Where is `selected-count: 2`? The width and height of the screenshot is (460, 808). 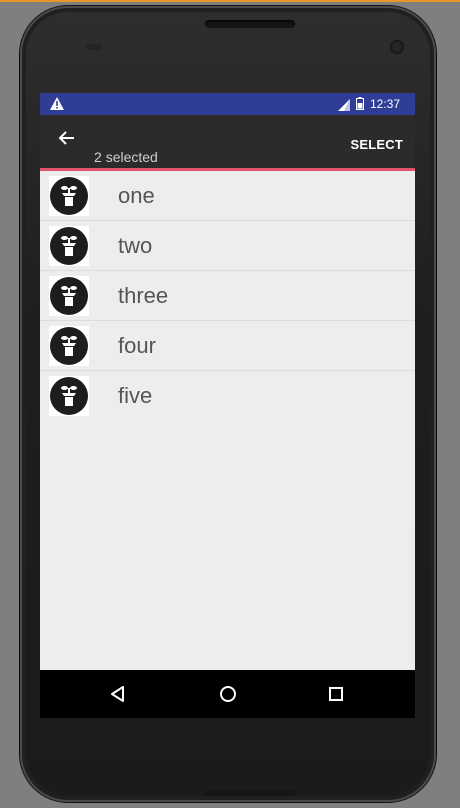 selected-count: 2 is located at coordinates (98, 157).